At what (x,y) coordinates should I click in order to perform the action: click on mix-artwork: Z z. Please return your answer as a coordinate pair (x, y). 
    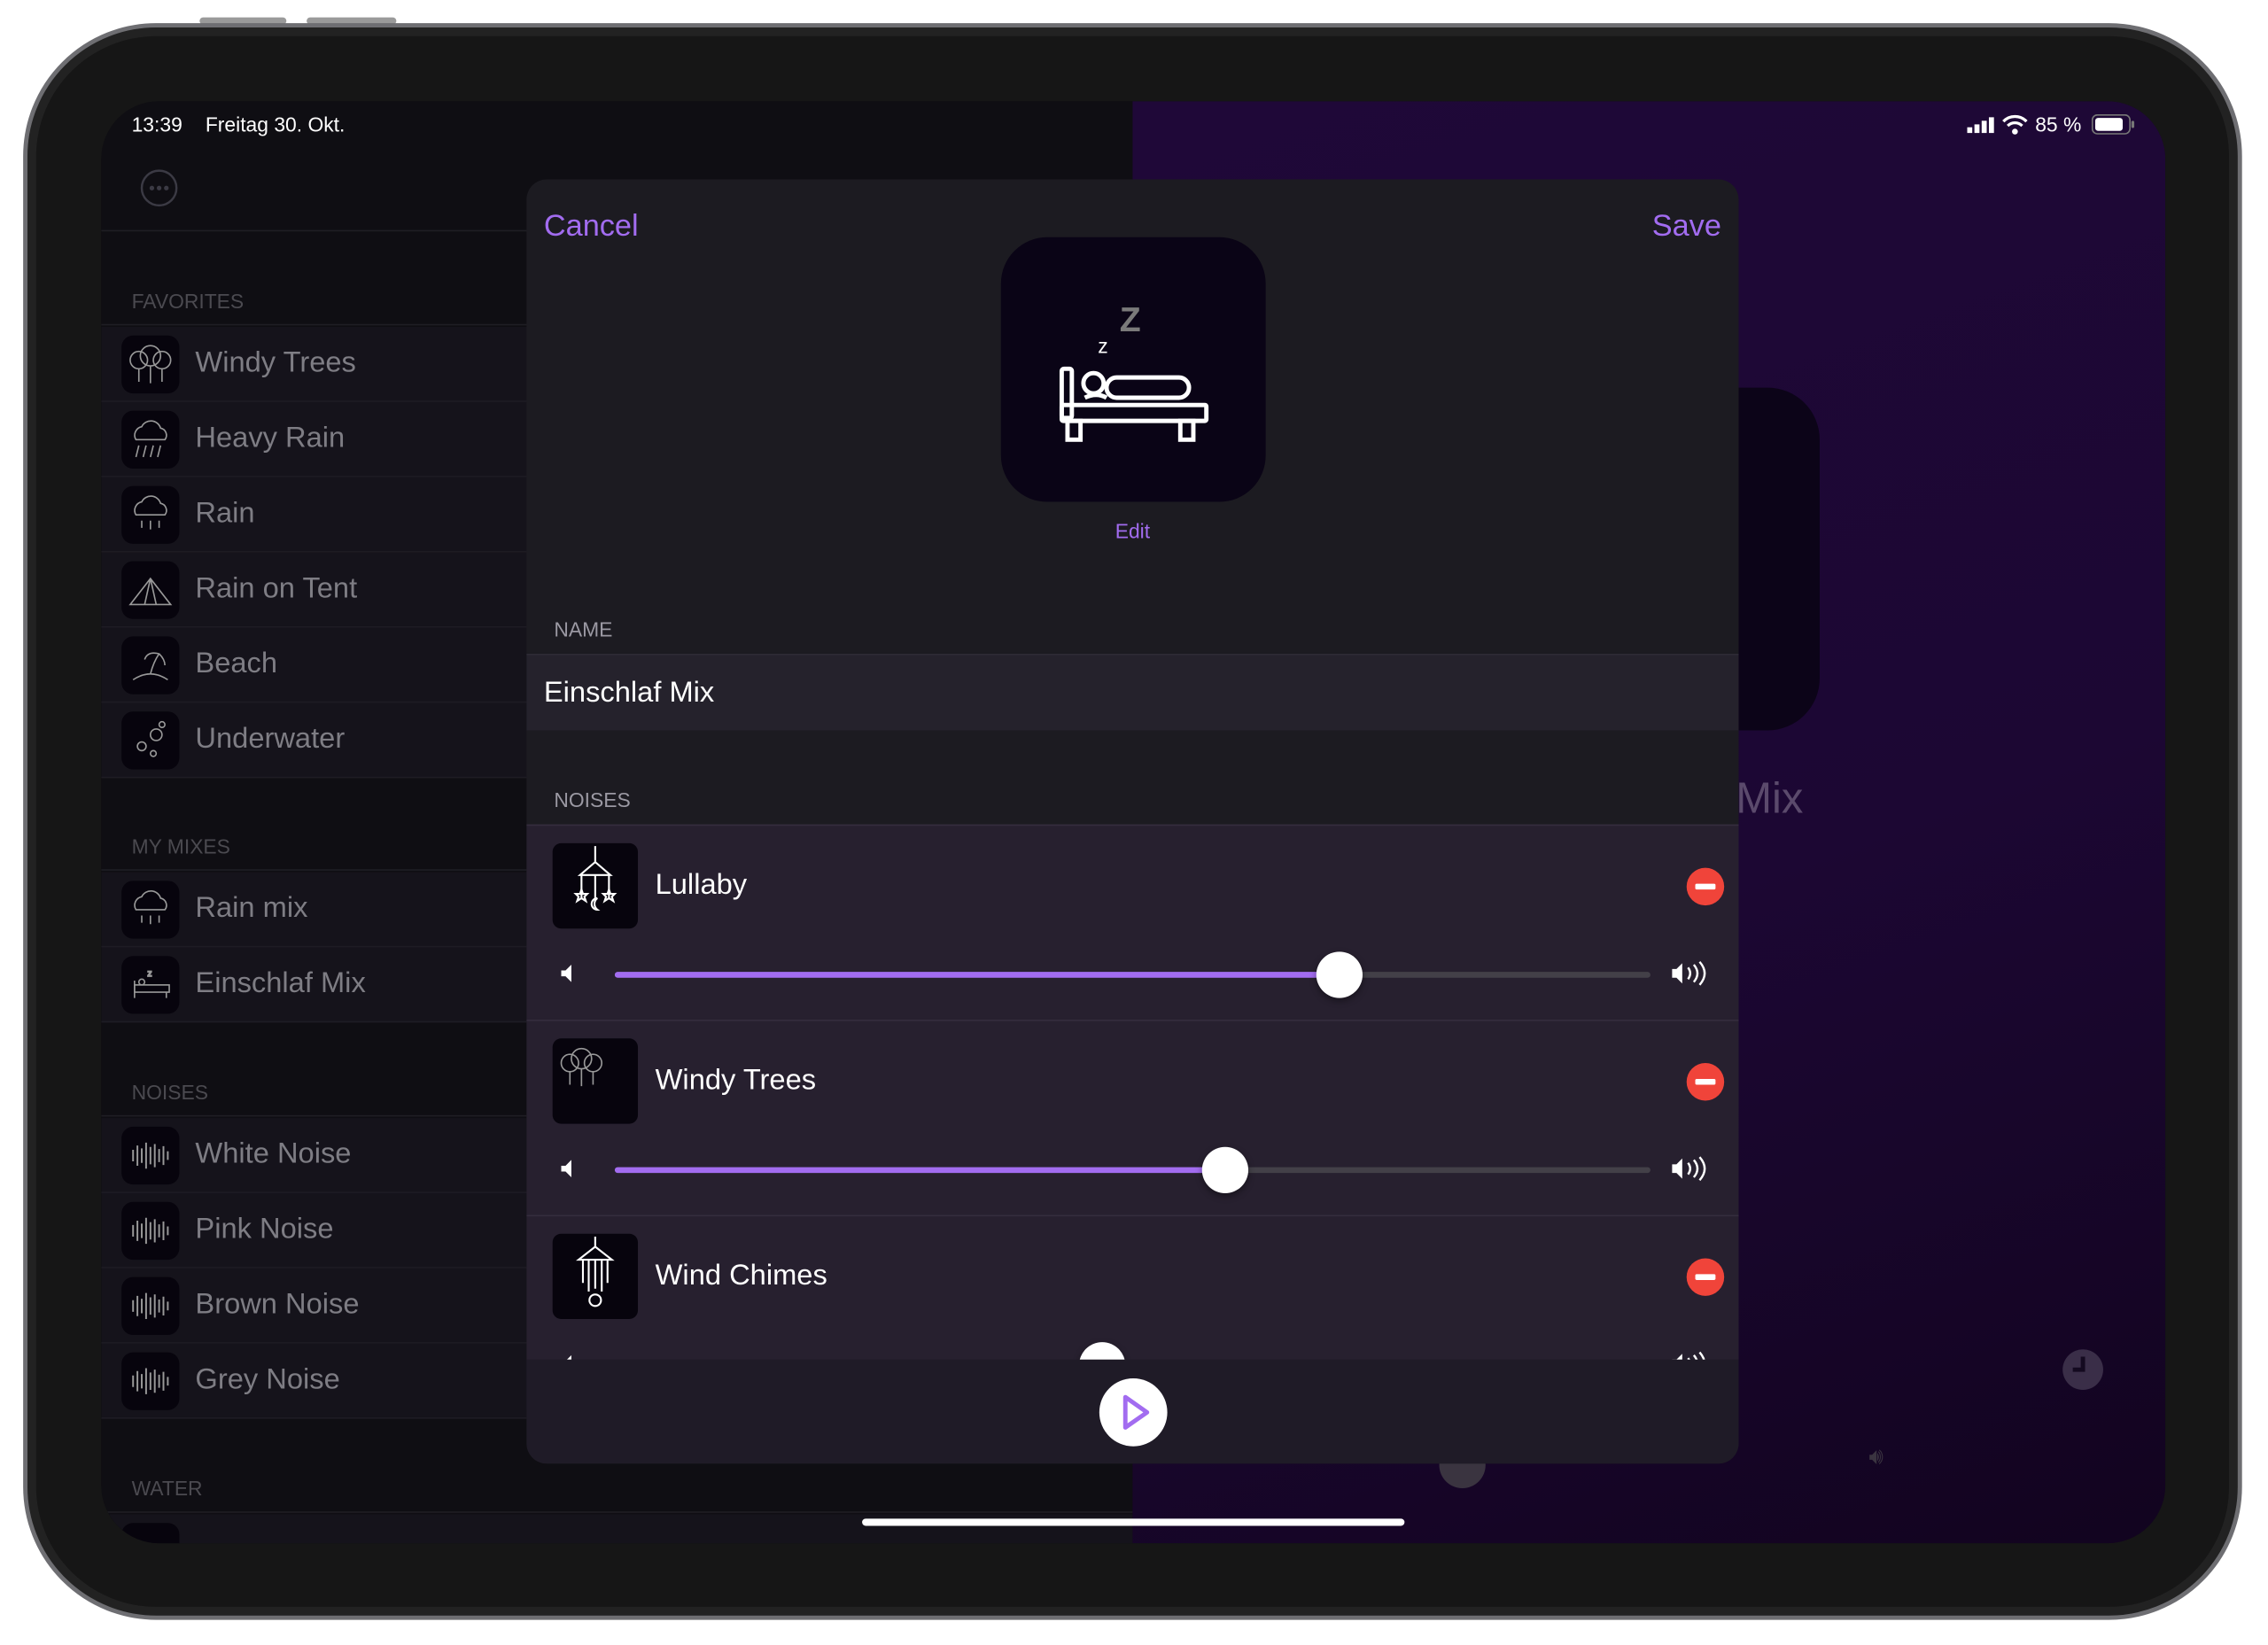
    Looking at the image, I should click on (1133, 369).